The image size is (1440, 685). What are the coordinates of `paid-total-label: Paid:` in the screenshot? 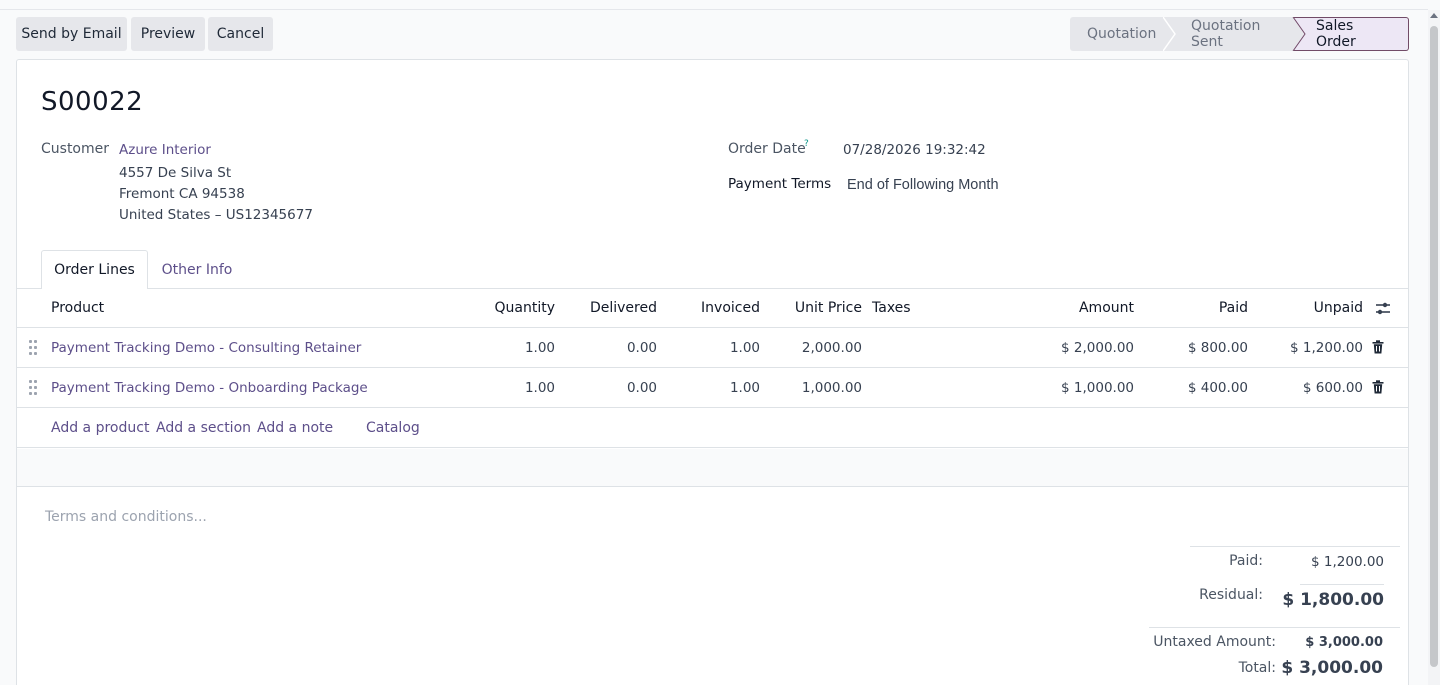 It's located at (1246, 561).